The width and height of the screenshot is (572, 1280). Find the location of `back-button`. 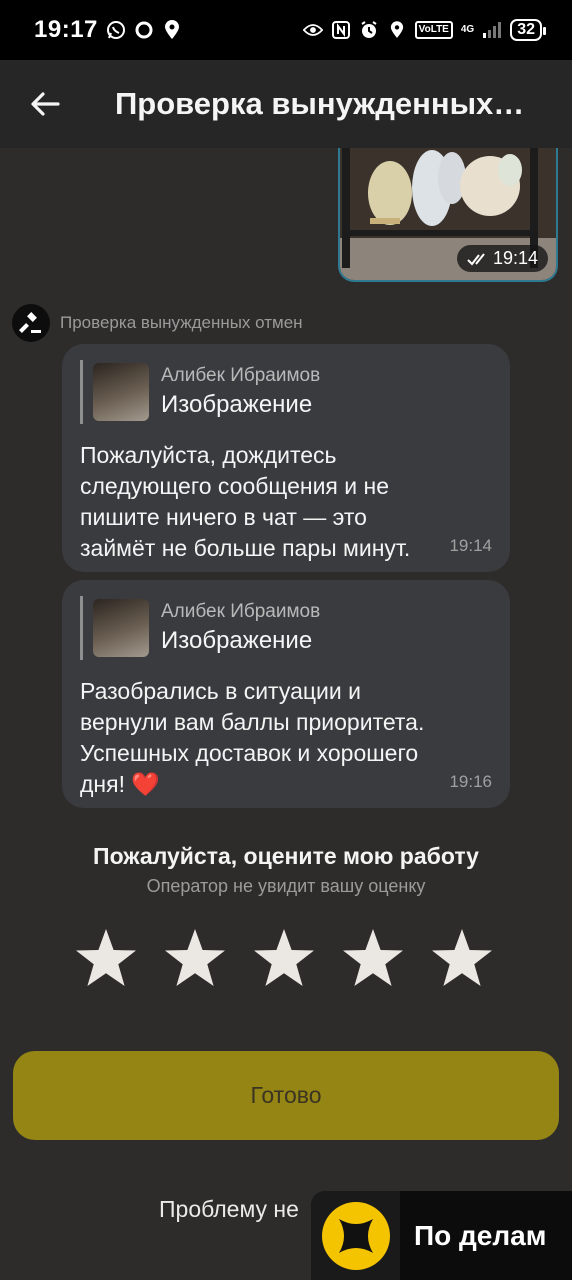

back-button is located at coordinates (45, 104).